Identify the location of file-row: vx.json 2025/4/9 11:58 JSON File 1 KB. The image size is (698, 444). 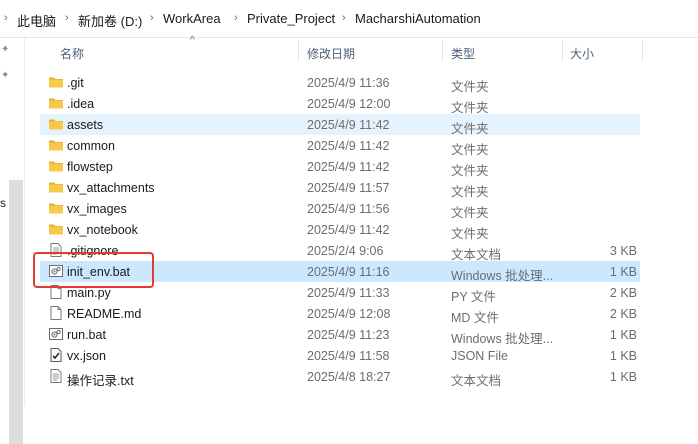
(340, 355).